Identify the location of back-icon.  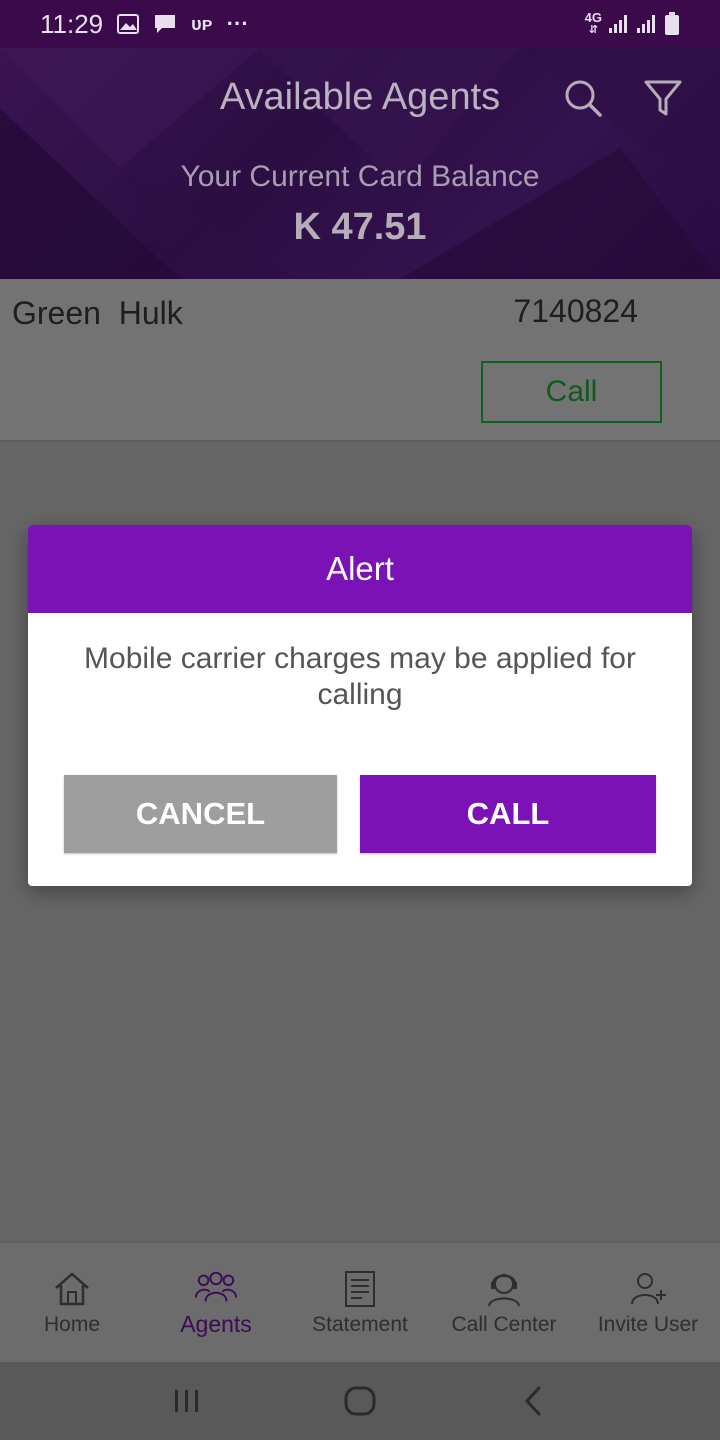
(533, 1401).